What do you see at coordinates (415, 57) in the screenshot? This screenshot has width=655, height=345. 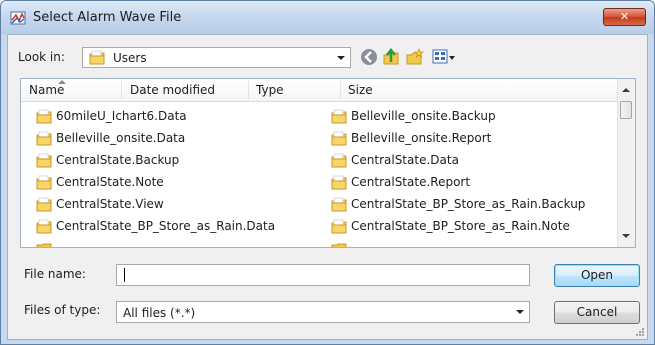 I see `new-folder-icon` at bounding box center [415, 57].